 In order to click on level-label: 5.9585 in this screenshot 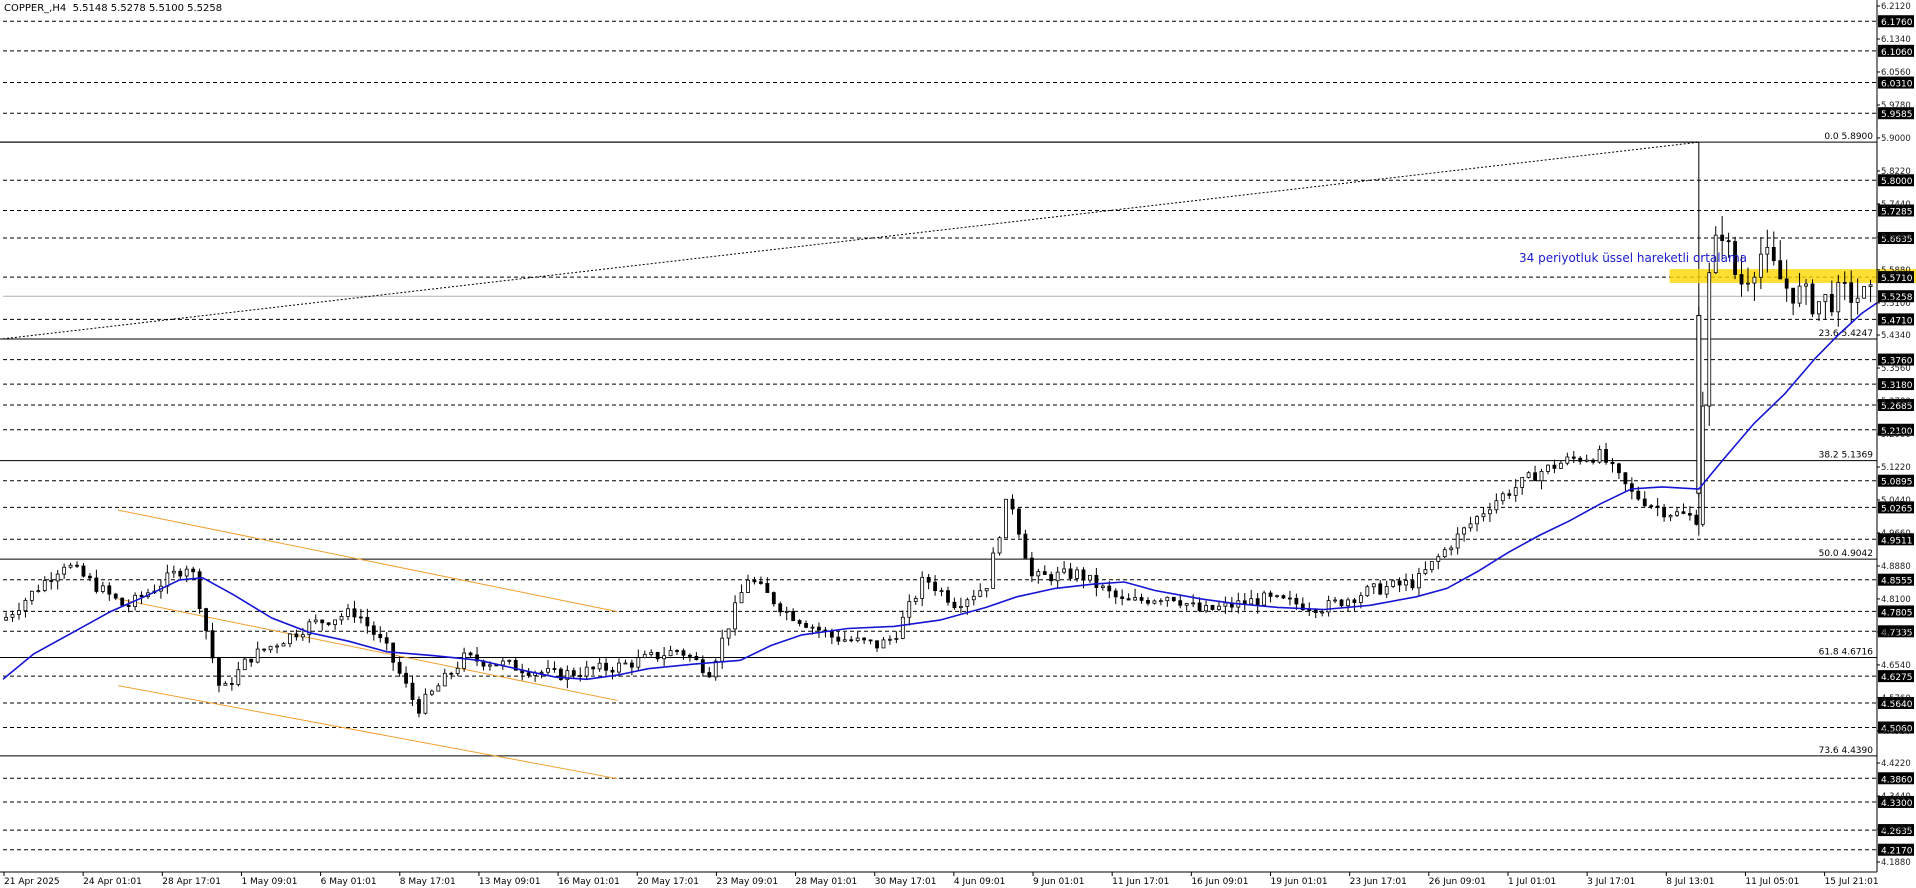, I will do `click(1897, 115)`.